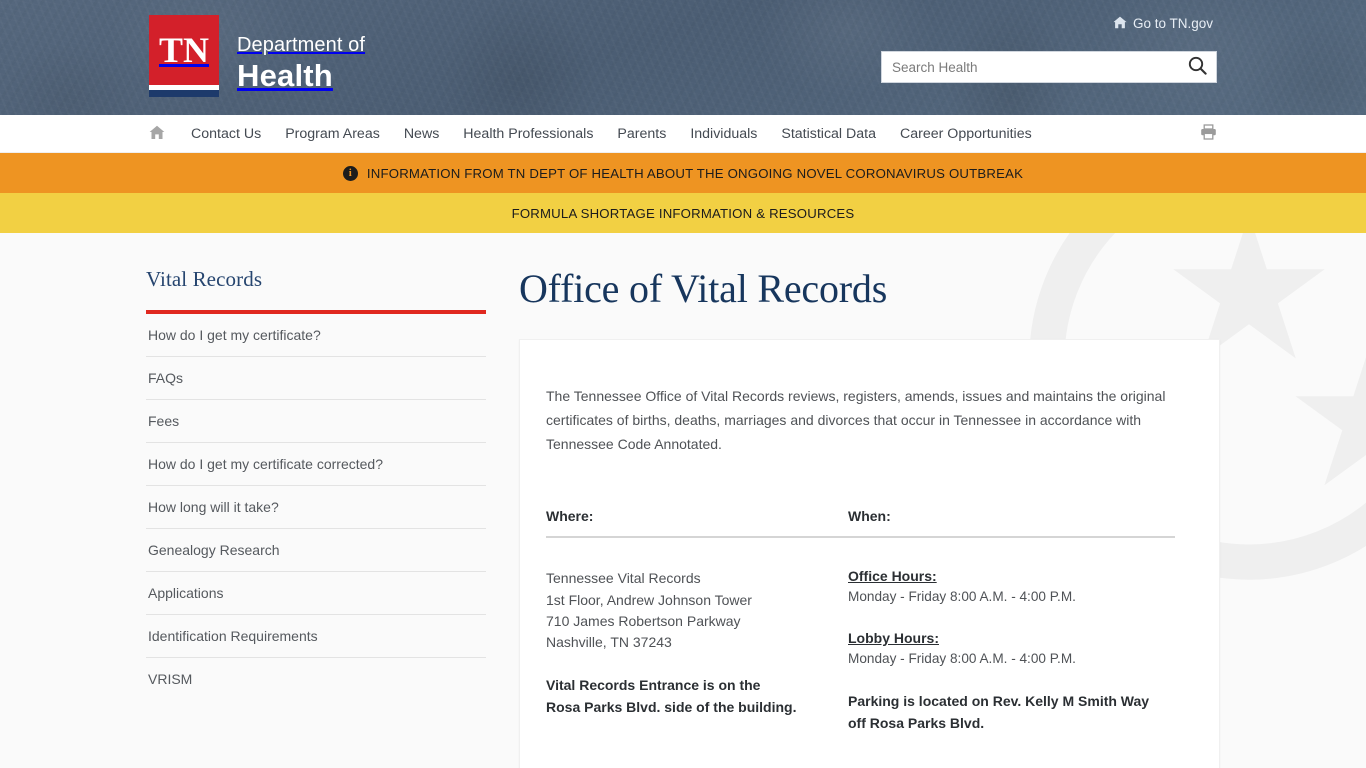 The width and height of the screenshot is (1366, 768). I want to click on list-item: Applications, so click(316, 593).